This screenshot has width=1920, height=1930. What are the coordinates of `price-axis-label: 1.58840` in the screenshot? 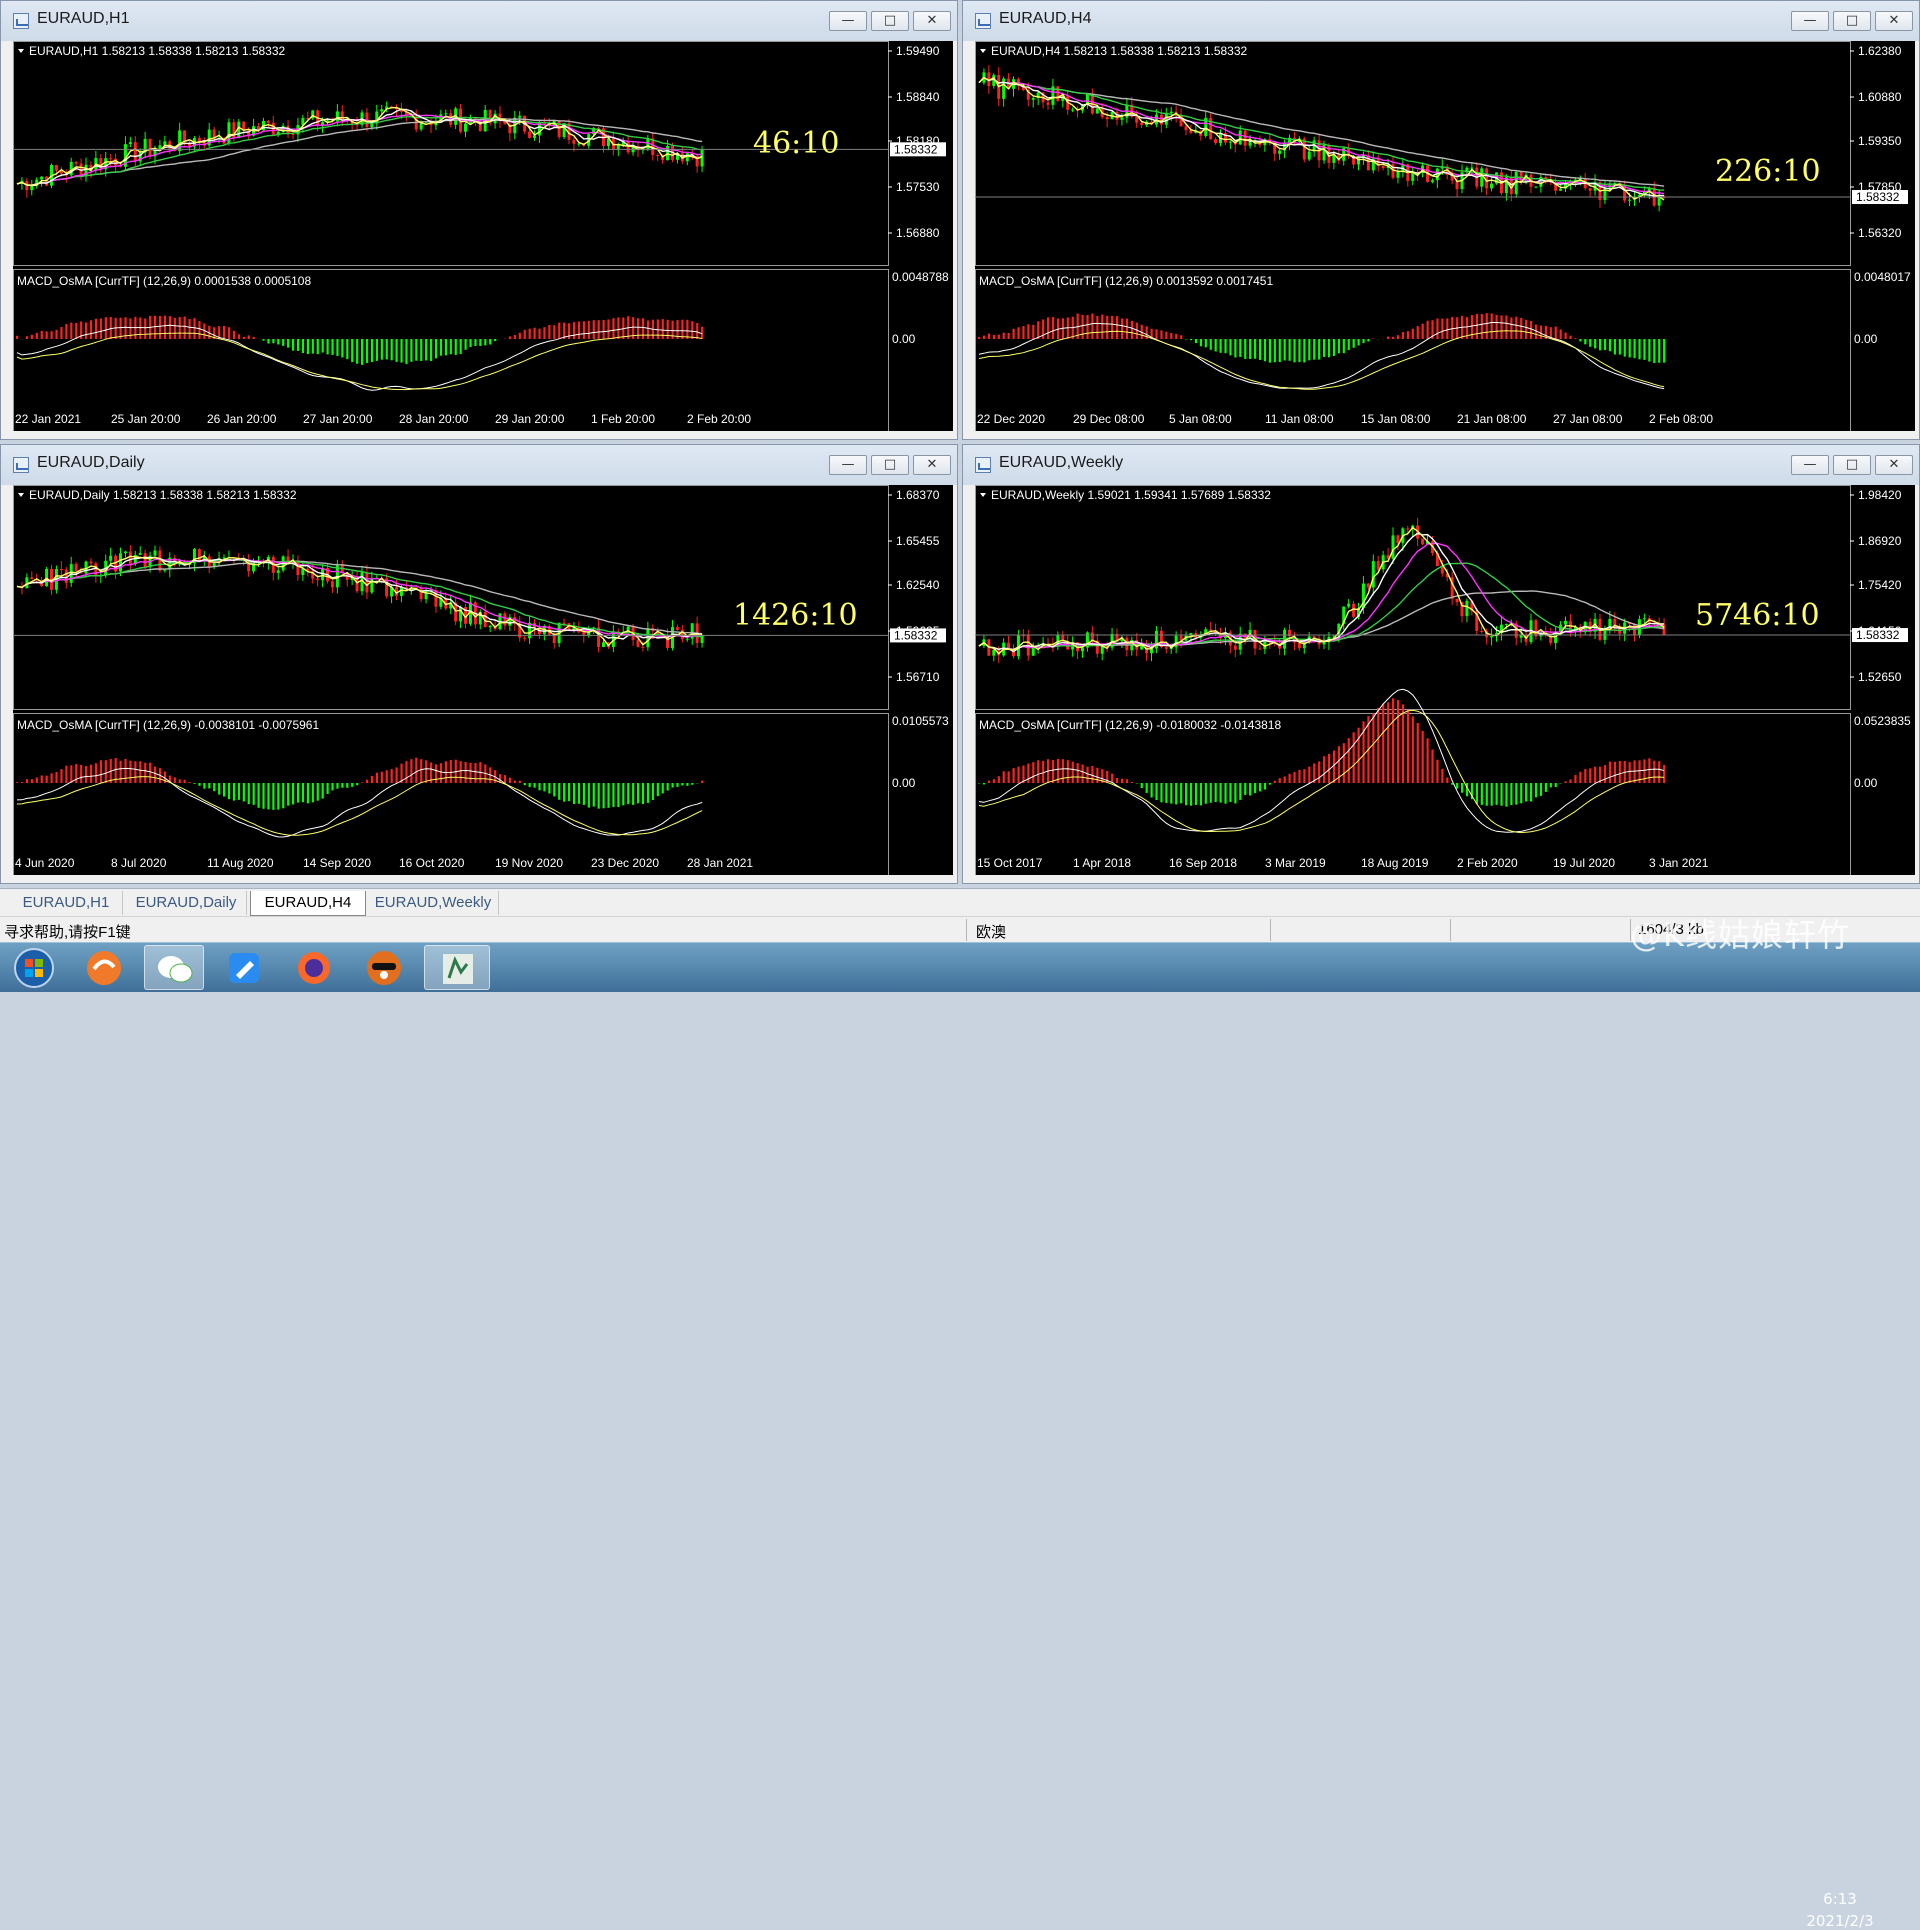 It's located at (918, 97).